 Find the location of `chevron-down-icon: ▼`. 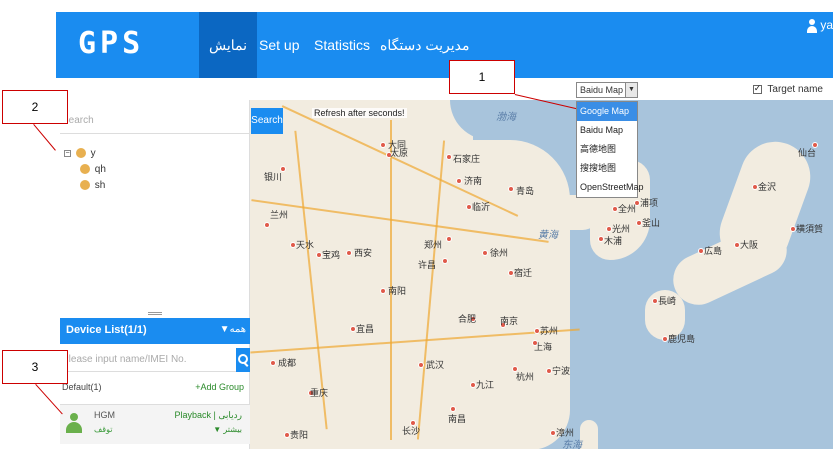

chevron-down-icon: ▼ is located at coordinates (631, 90).